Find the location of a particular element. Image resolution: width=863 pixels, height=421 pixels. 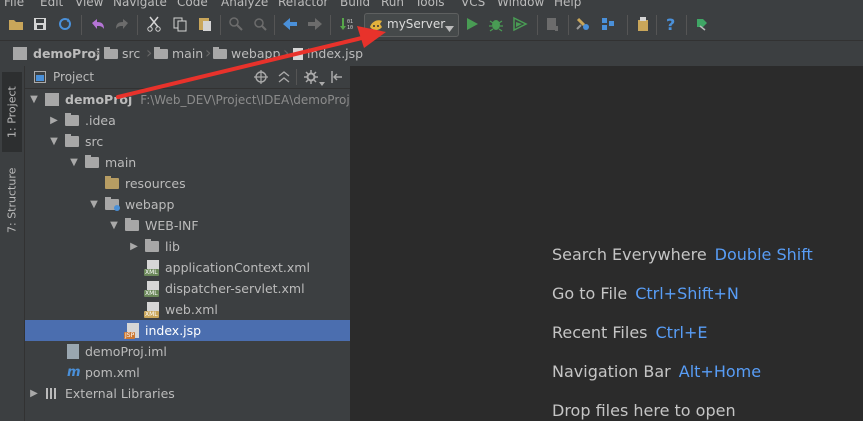

project-folder-icon is located at coordinates (20, 53).